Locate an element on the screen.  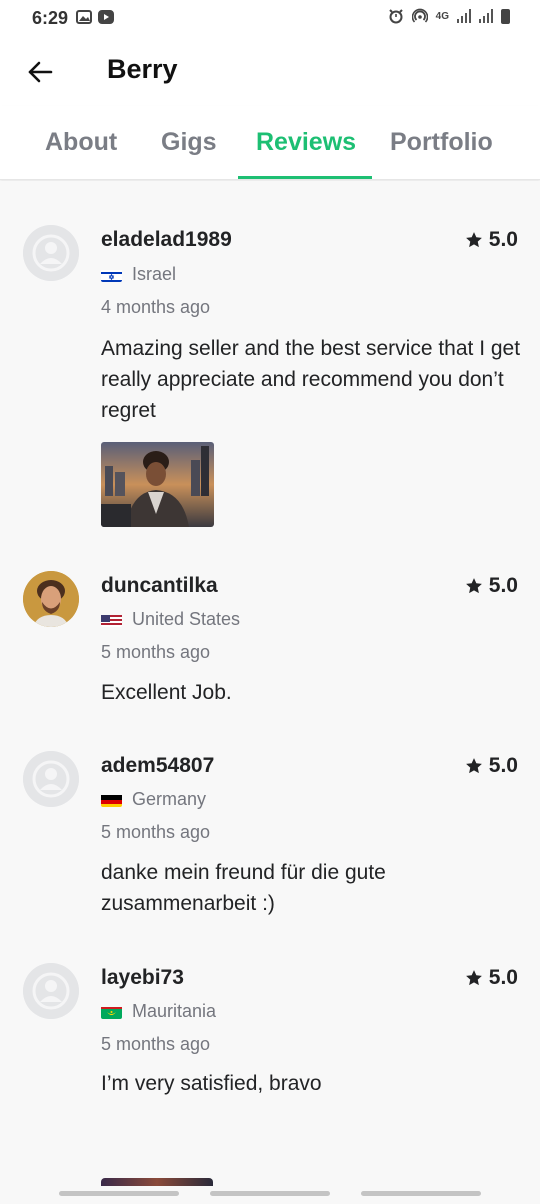
reviewer-country: Israel is located at coordinates (138, 274).